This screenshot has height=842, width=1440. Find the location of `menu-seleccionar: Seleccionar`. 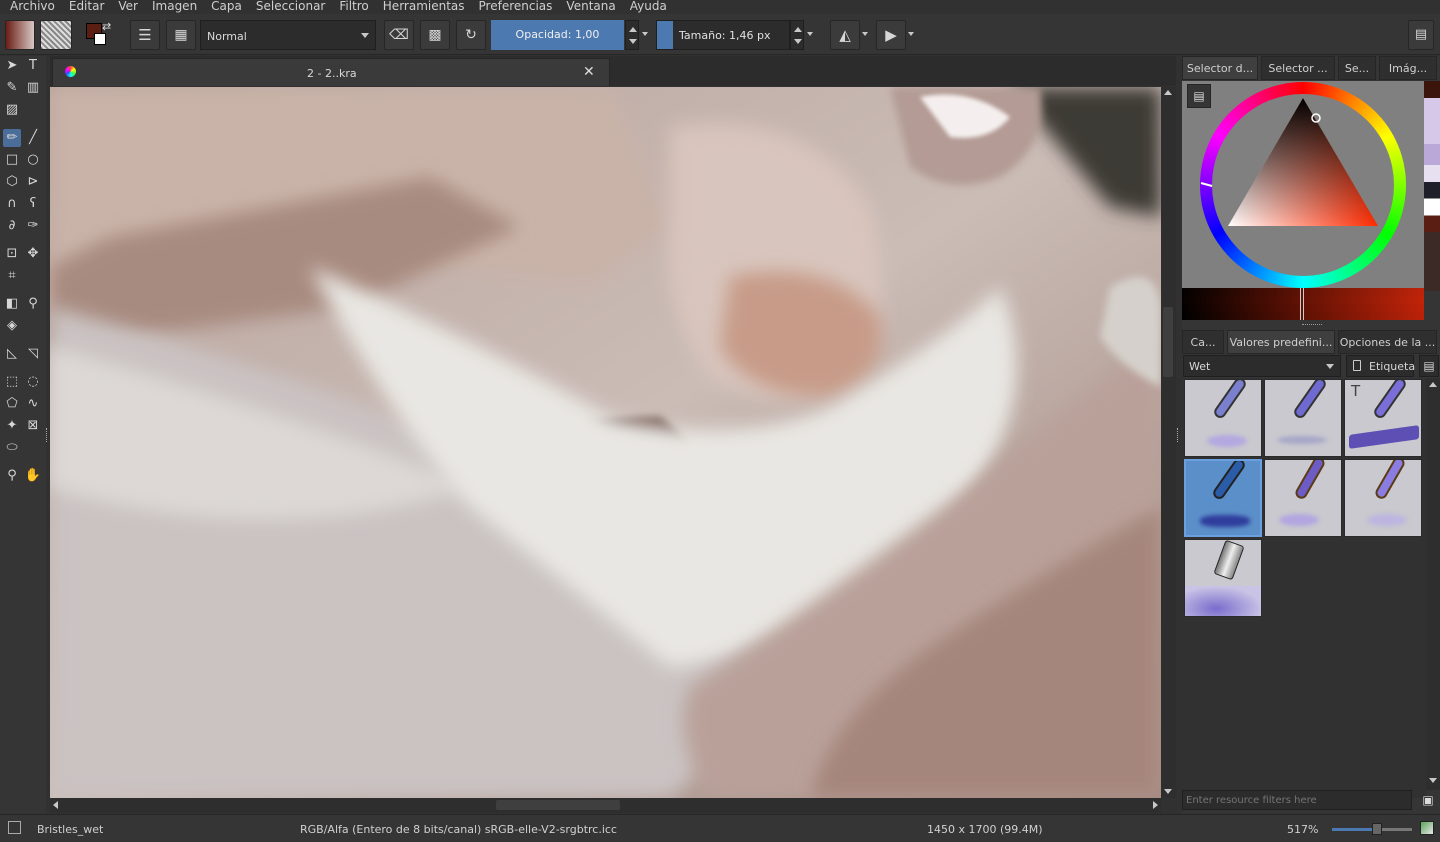

menu-seleccionar: Seleccionar is located at coordinates (290, 7).